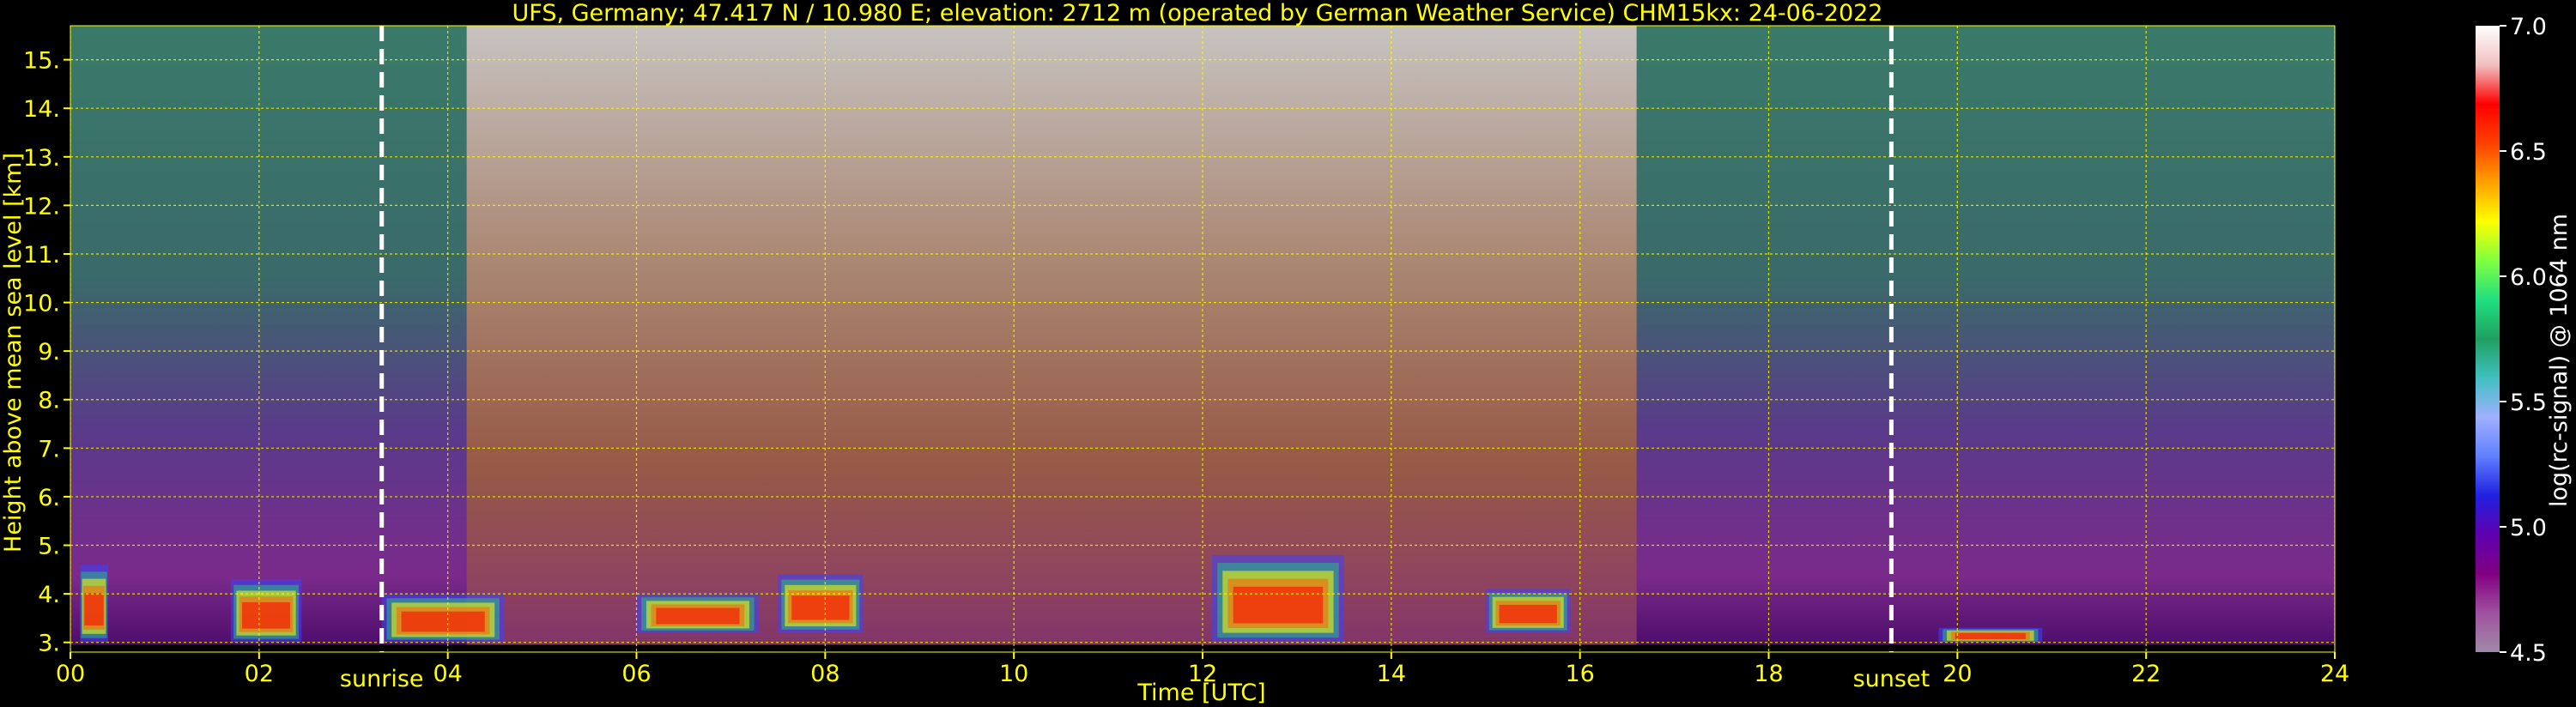 The width and height of the screenshot is (2576, 707). Describe the element at coordinates (259, 674) in the screenshot. I see `x-tick-label: 02` at that location.